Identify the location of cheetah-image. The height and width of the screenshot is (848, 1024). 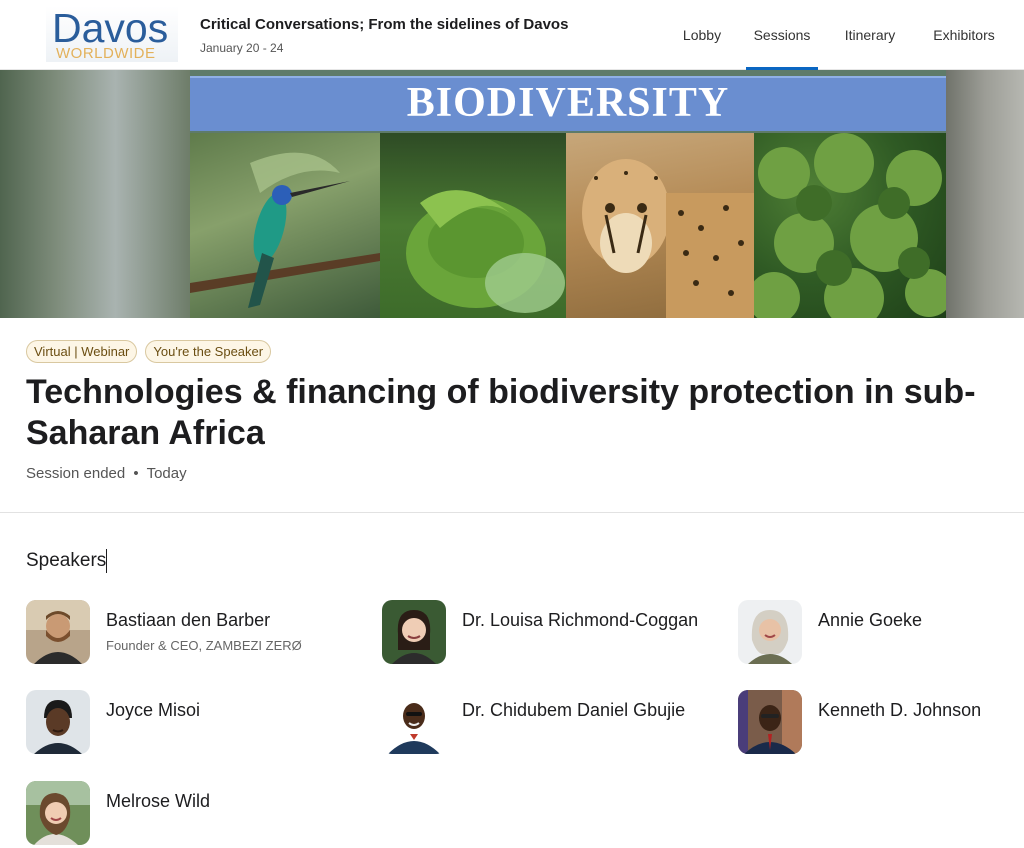
(660, 225).